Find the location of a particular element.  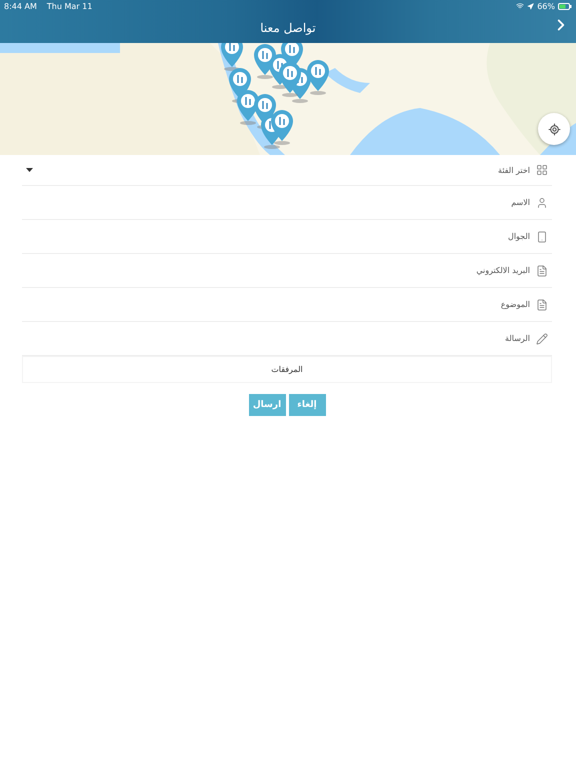

status-date: Thu Mar 11 is located at coordinates (69, 6).